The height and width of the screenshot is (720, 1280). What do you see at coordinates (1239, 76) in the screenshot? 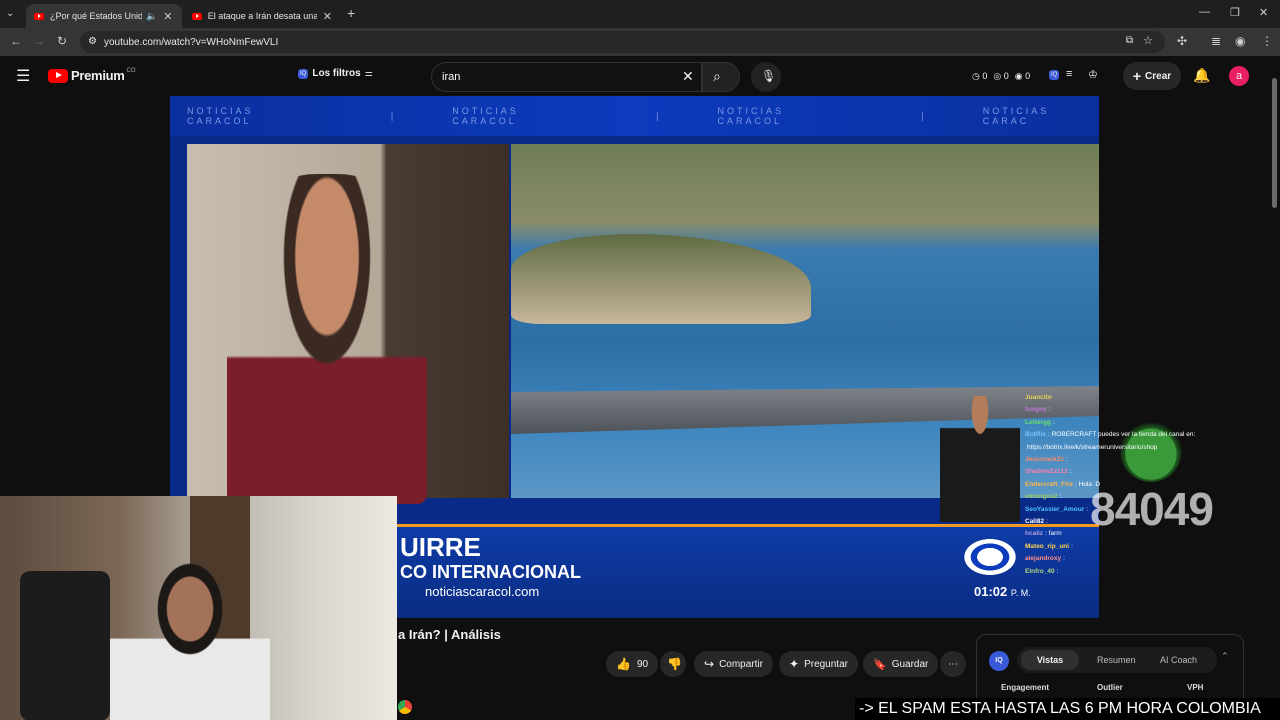
I see `avatar: a` at bounding box center [1239, 76].